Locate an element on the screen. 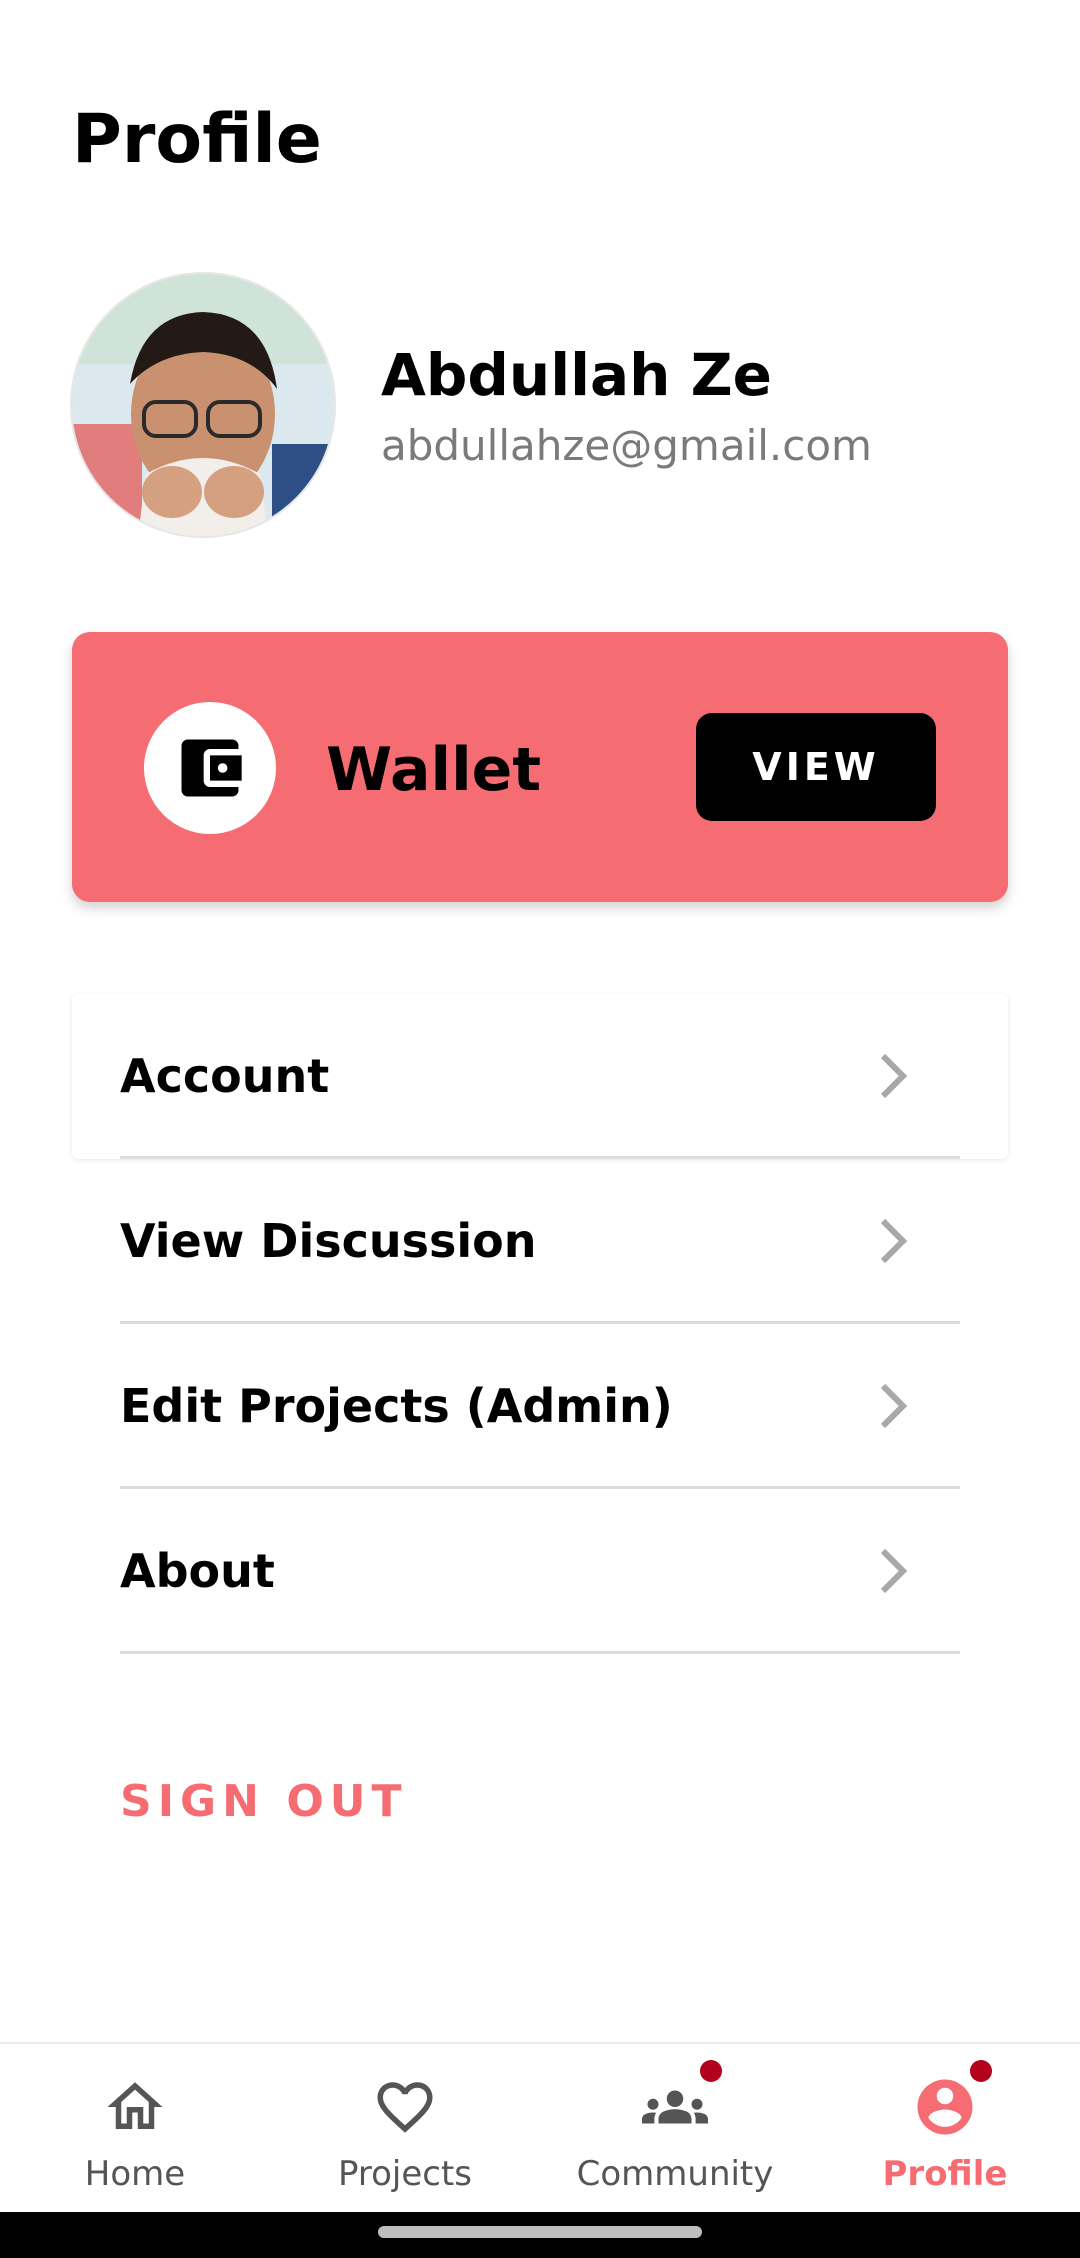  user-name: Abdullah Ze is located at coordinates (576, 375).